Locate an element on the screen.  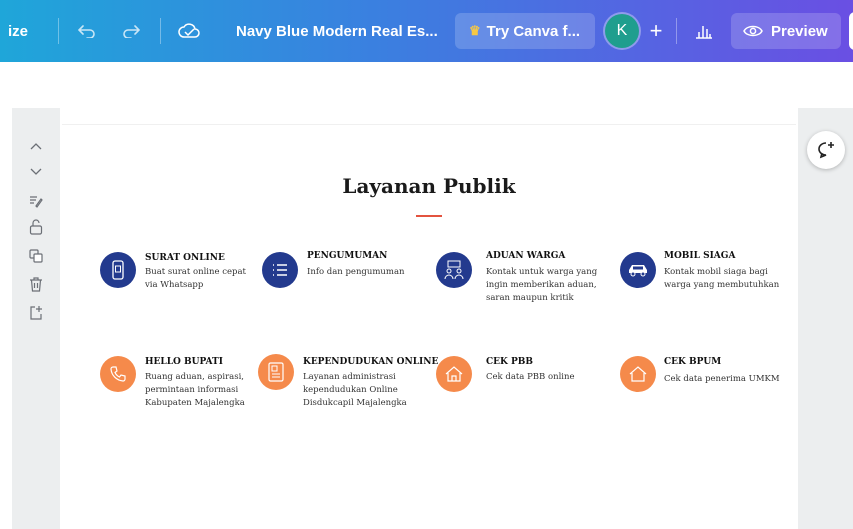
phone-icon is located at coordinates (118, 374).